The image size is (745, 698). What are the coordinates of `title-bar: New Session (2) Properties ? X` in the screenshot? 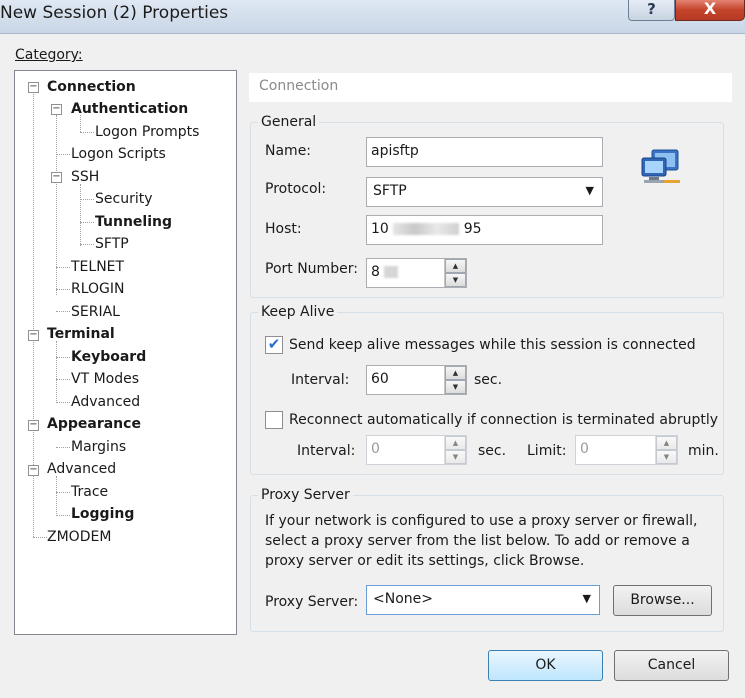 It's located at (372, 17).